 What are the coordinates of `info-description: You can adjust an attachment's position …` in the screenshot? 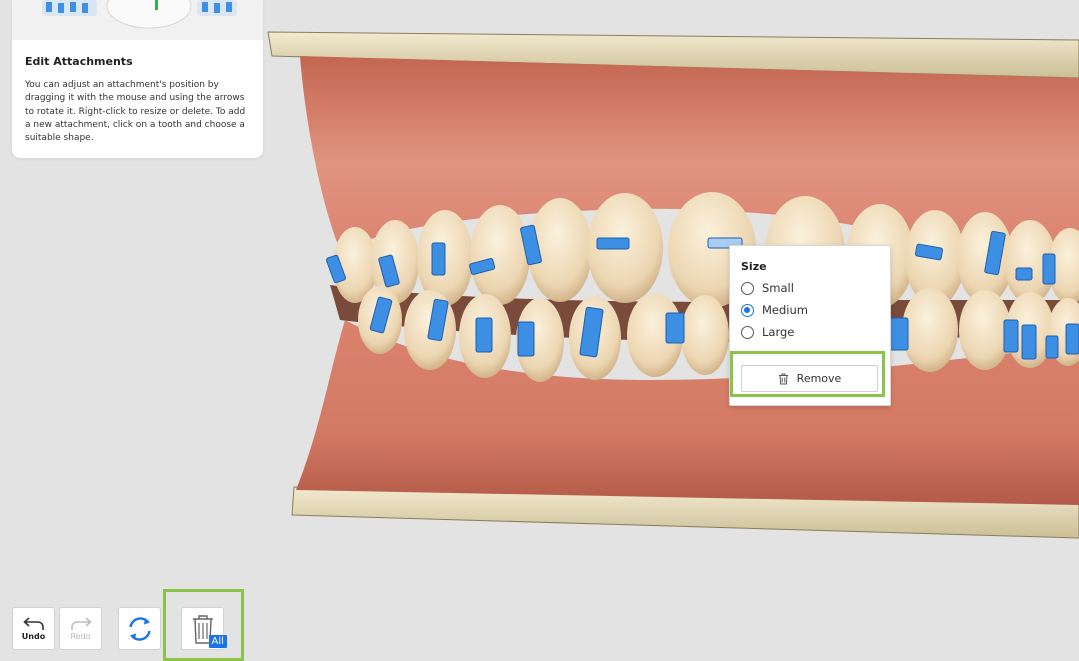 It's located at (135, 112).